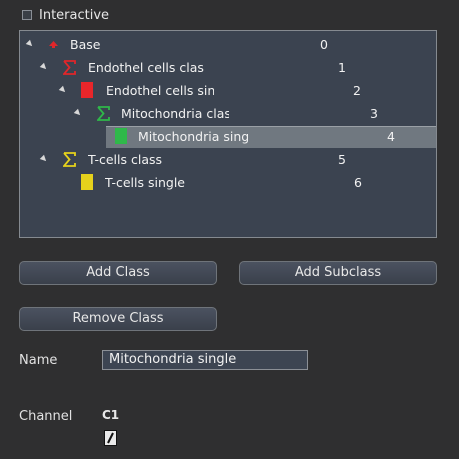 The width and height of the screenshot is (459, 459). I want to click on channel-color-swatch, so click(110, 438).